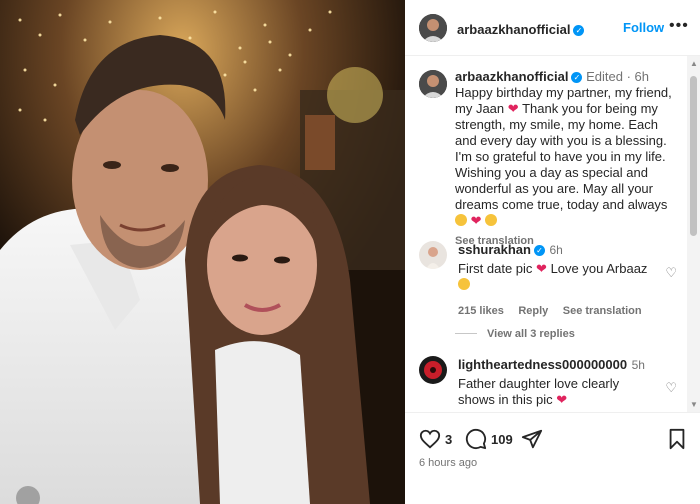  What do you see at coordinates (679, 26) in the screenshot?
I see `more-options-icon: •••` at bounding box center [679, 26].